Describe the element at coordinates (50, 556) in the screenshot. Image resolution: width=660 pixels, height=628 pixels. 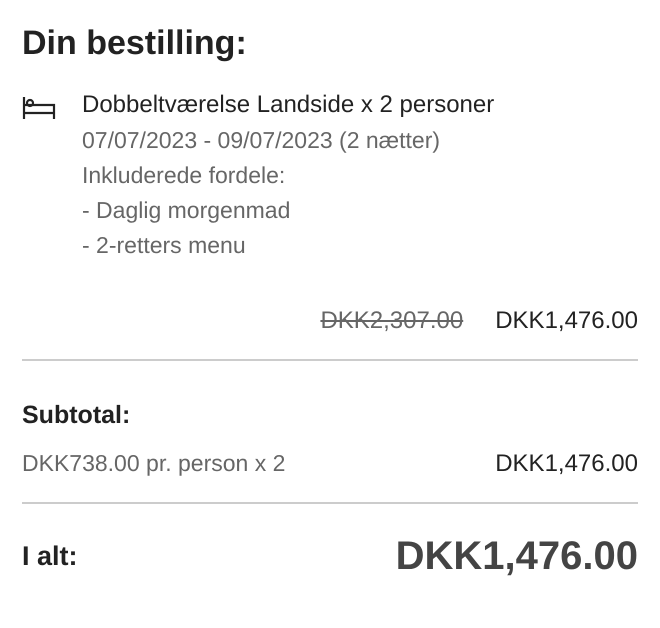
I see `total-label: I alt:` at that location.